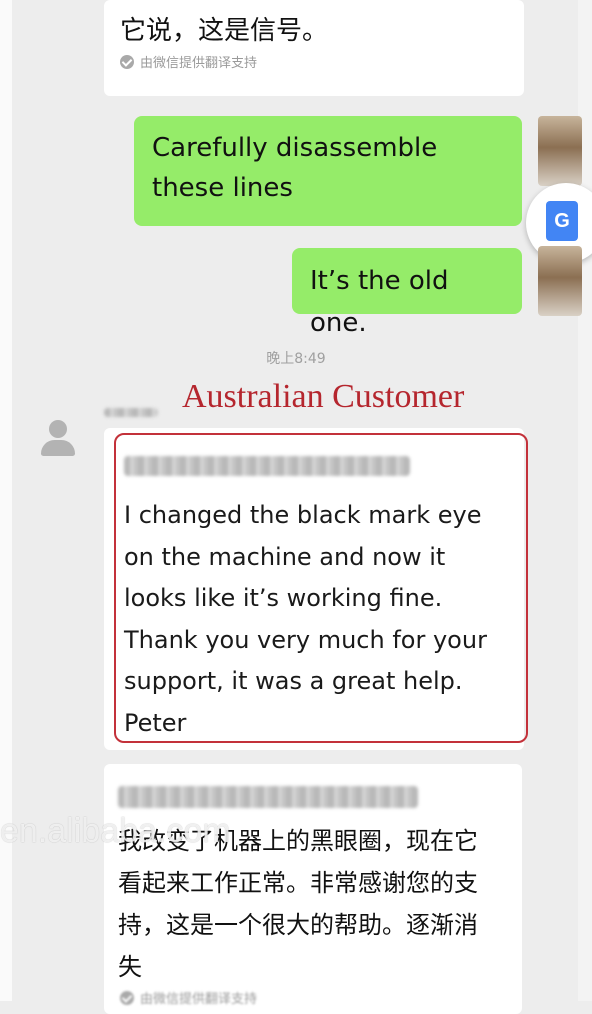 The image size is (592, 1014). I want to click on outgoing-message: Carefully disassemble these lines, so click(328, 171).